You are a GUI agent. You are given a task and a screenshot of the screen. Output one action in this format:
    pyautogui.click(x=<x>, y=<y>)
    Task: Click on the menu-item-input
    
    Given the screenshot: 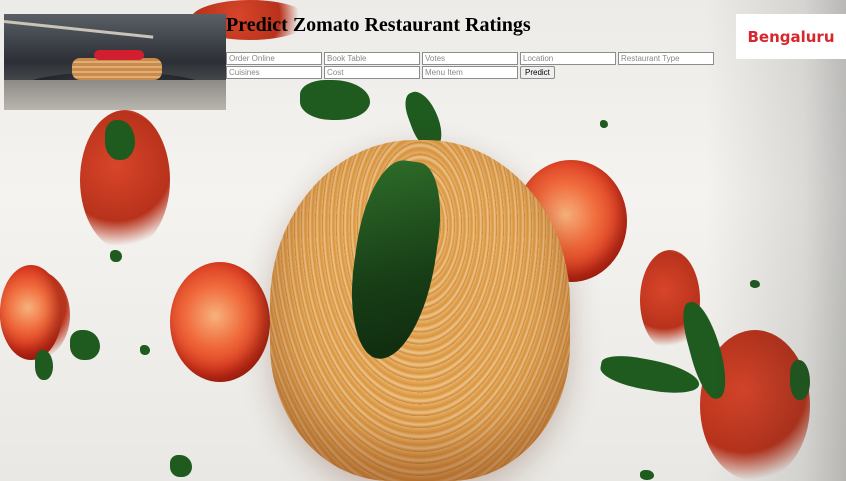 What is the action you would take?
    pyautogui.click(x=470, y=72)
    